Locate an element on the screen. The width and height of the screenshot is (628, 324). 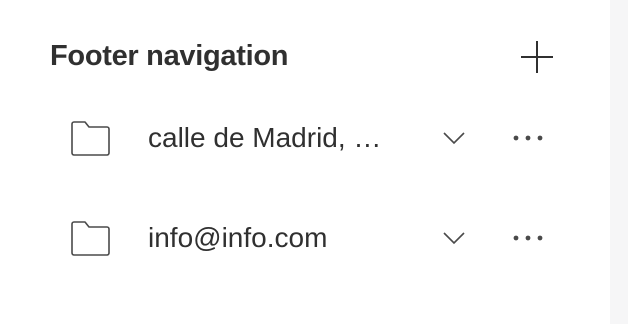
panel-header: Footer navigation is located at coordinates (305, 57).